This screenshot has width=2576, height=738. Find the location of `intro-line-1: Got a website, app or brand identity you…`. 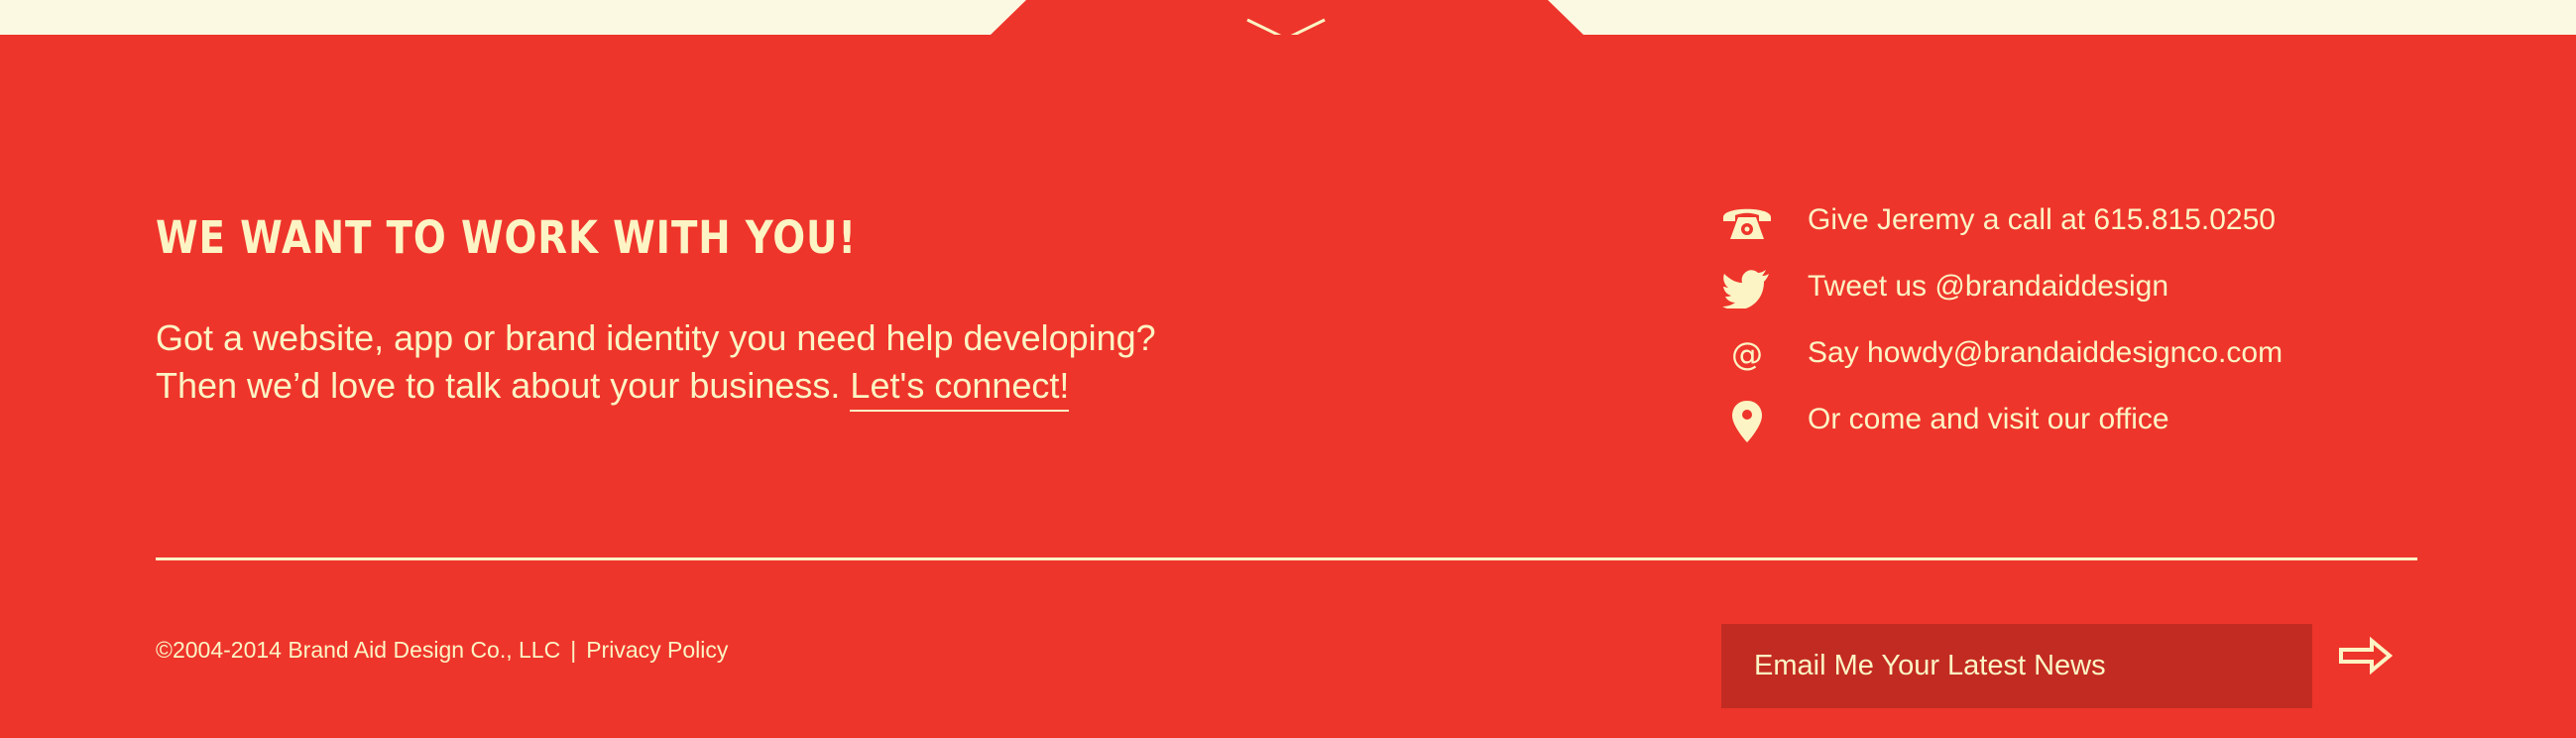

intro-line-1: Got a website, app or brand identity you… is located at coordinates (656, 337).